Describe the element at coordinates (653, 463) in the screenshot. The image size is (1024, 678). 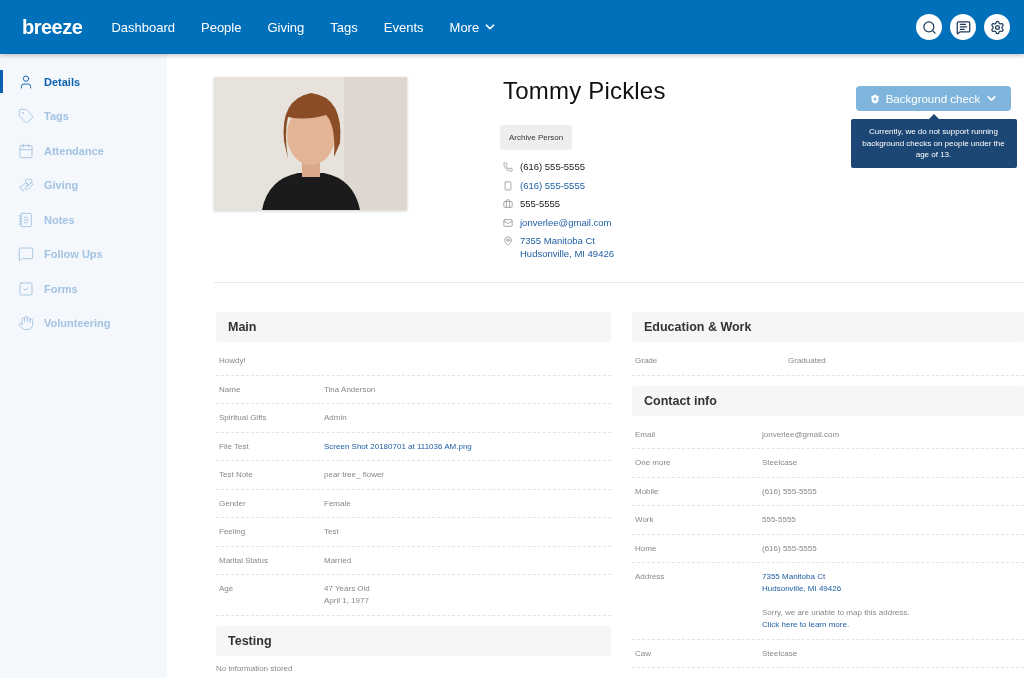
I see `field-label: One more` at that location.